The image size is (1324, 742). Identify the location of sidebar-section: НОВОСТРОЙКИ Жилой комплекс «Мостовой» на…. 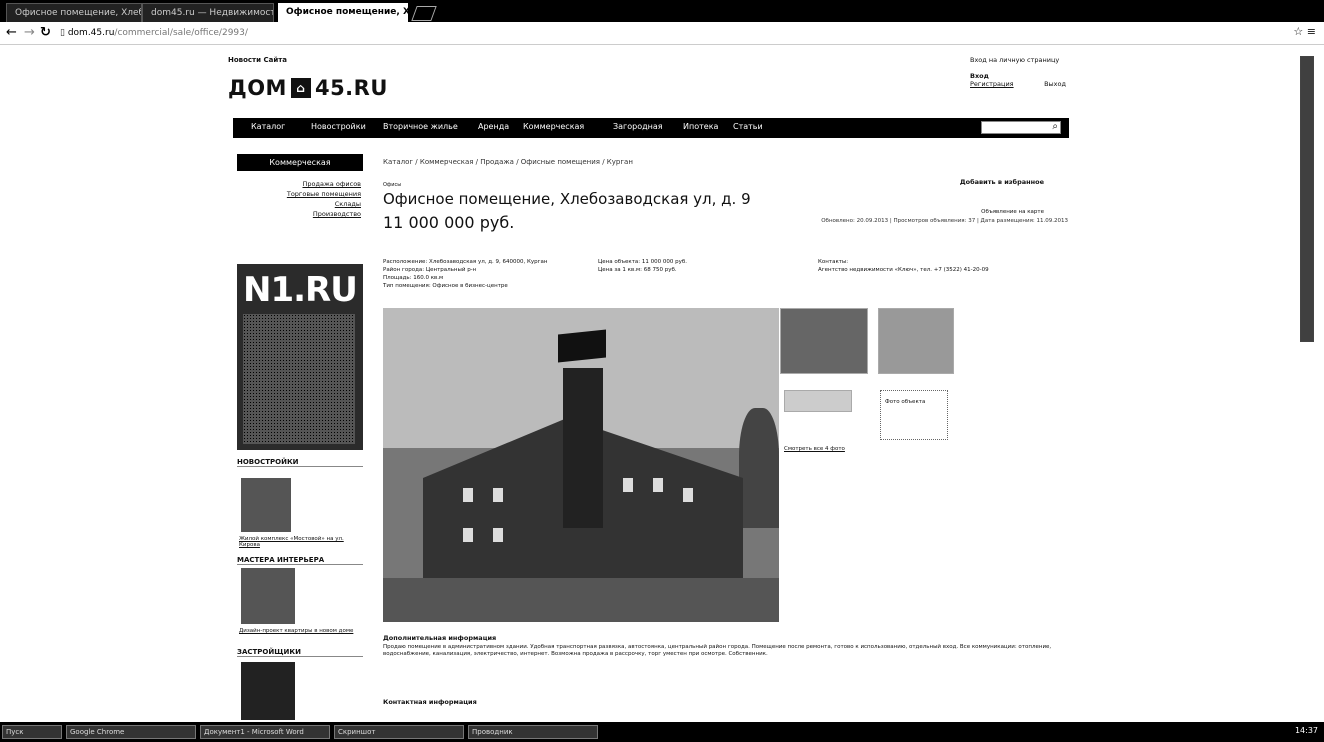
(300, 503).